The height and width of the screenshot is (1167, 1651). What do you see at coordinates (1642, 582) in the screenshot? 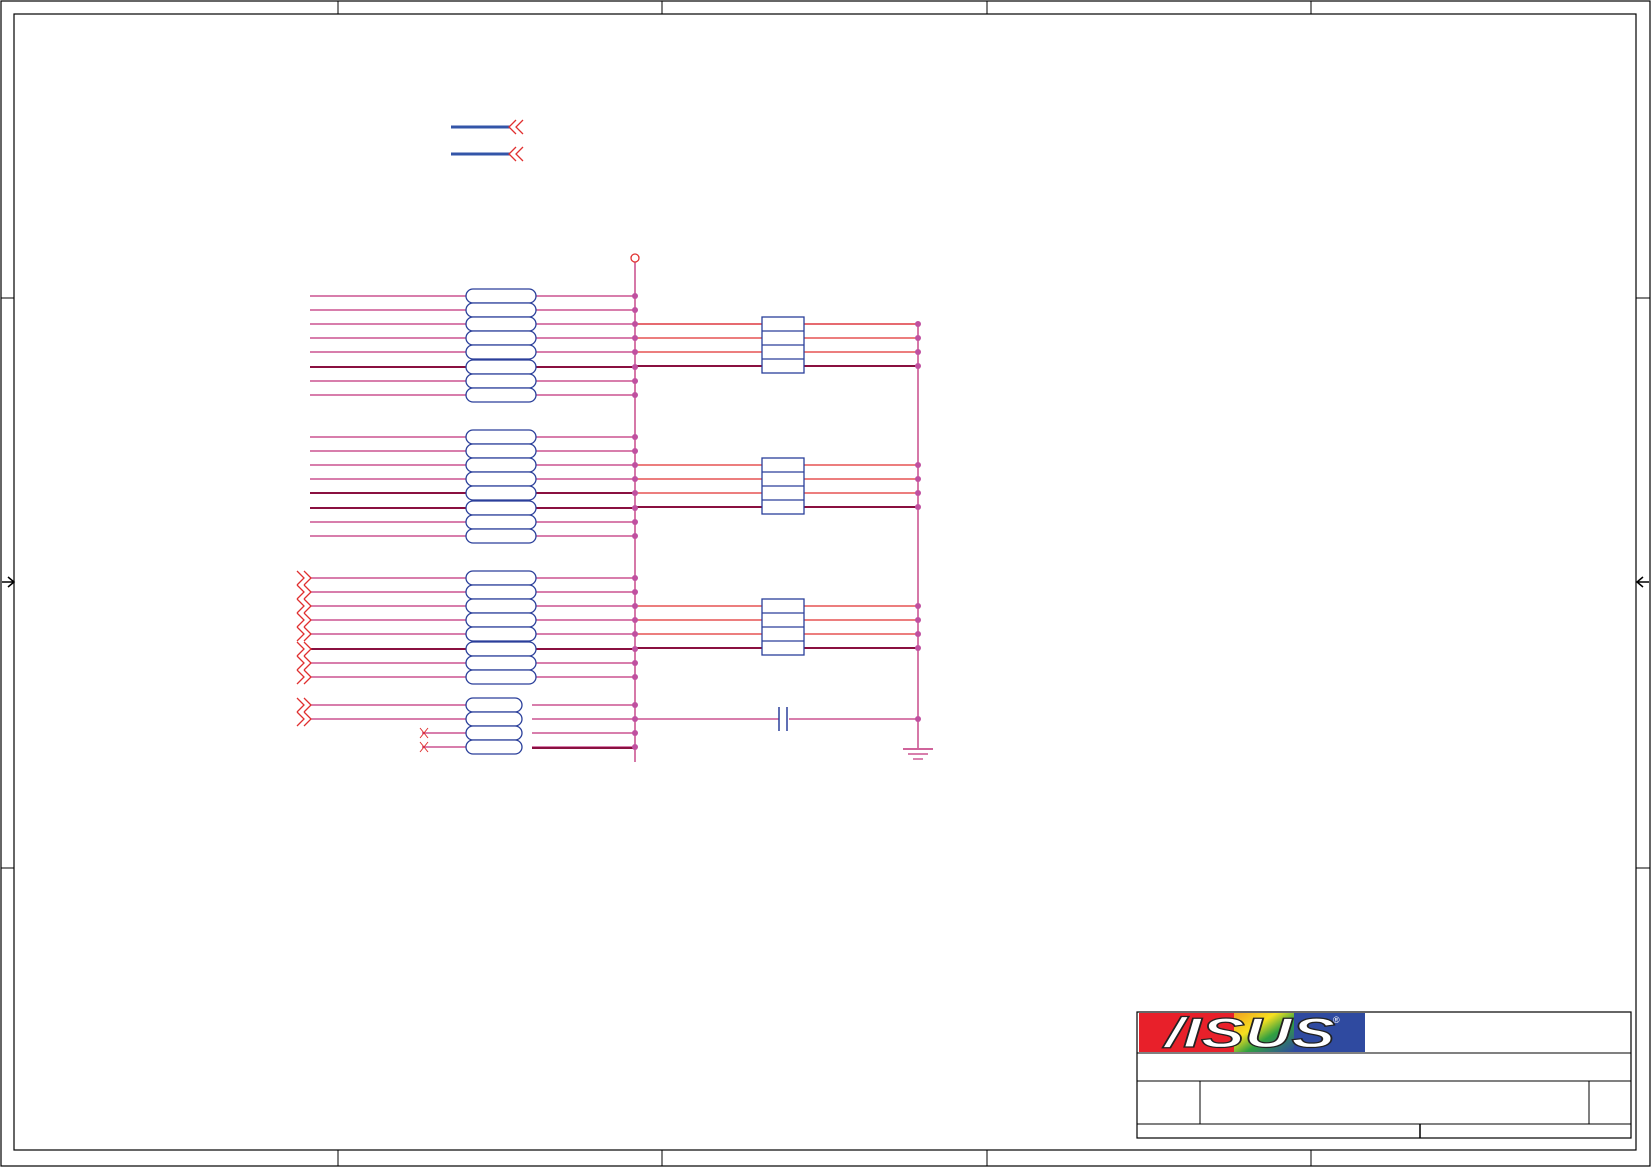
I see `center-arrow-right` at bounding box center [1642, 582].